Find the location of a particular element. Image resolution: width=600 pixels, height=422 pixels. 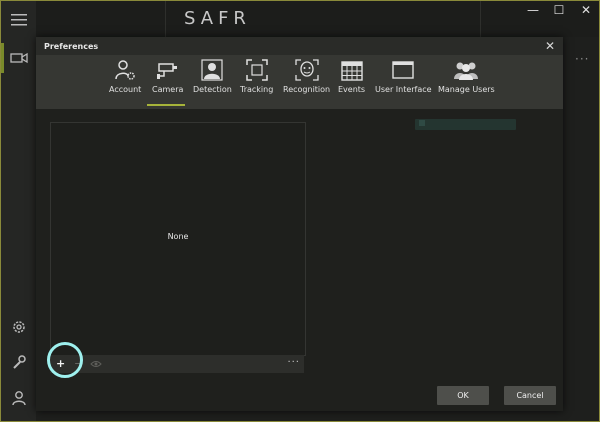

tab-label: Camera is located at coordinates (168, 89).